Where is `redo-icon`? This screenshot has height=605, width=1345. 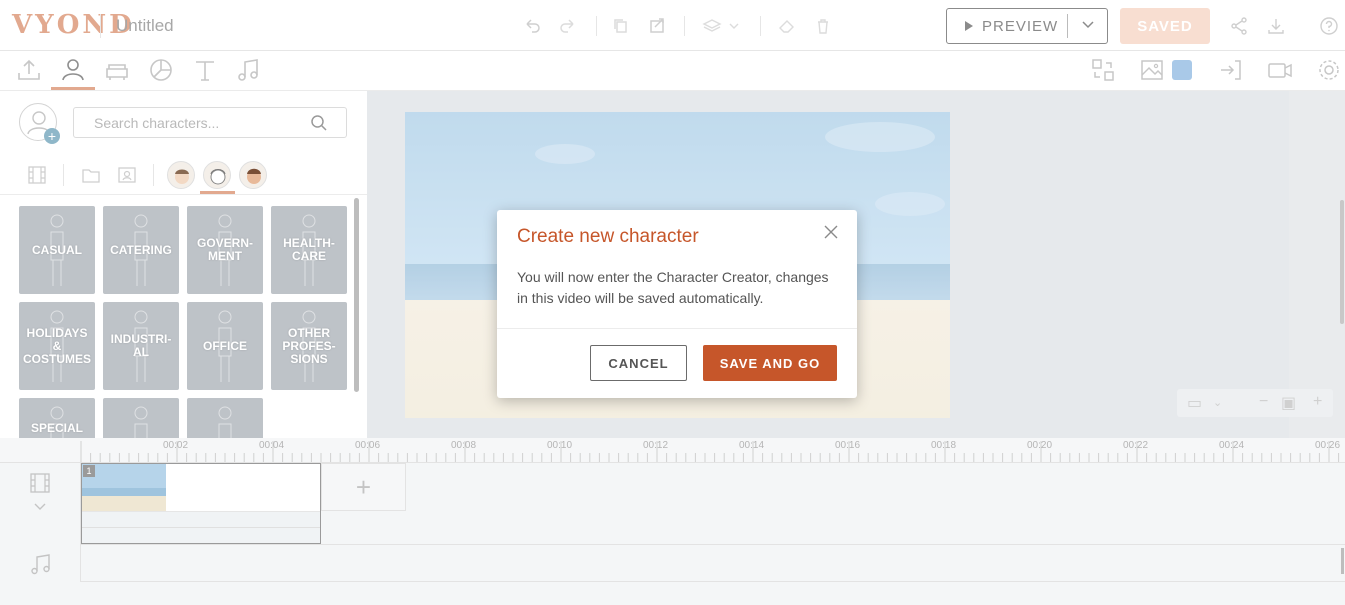 redo-icon is located at coordinates (568, 26).